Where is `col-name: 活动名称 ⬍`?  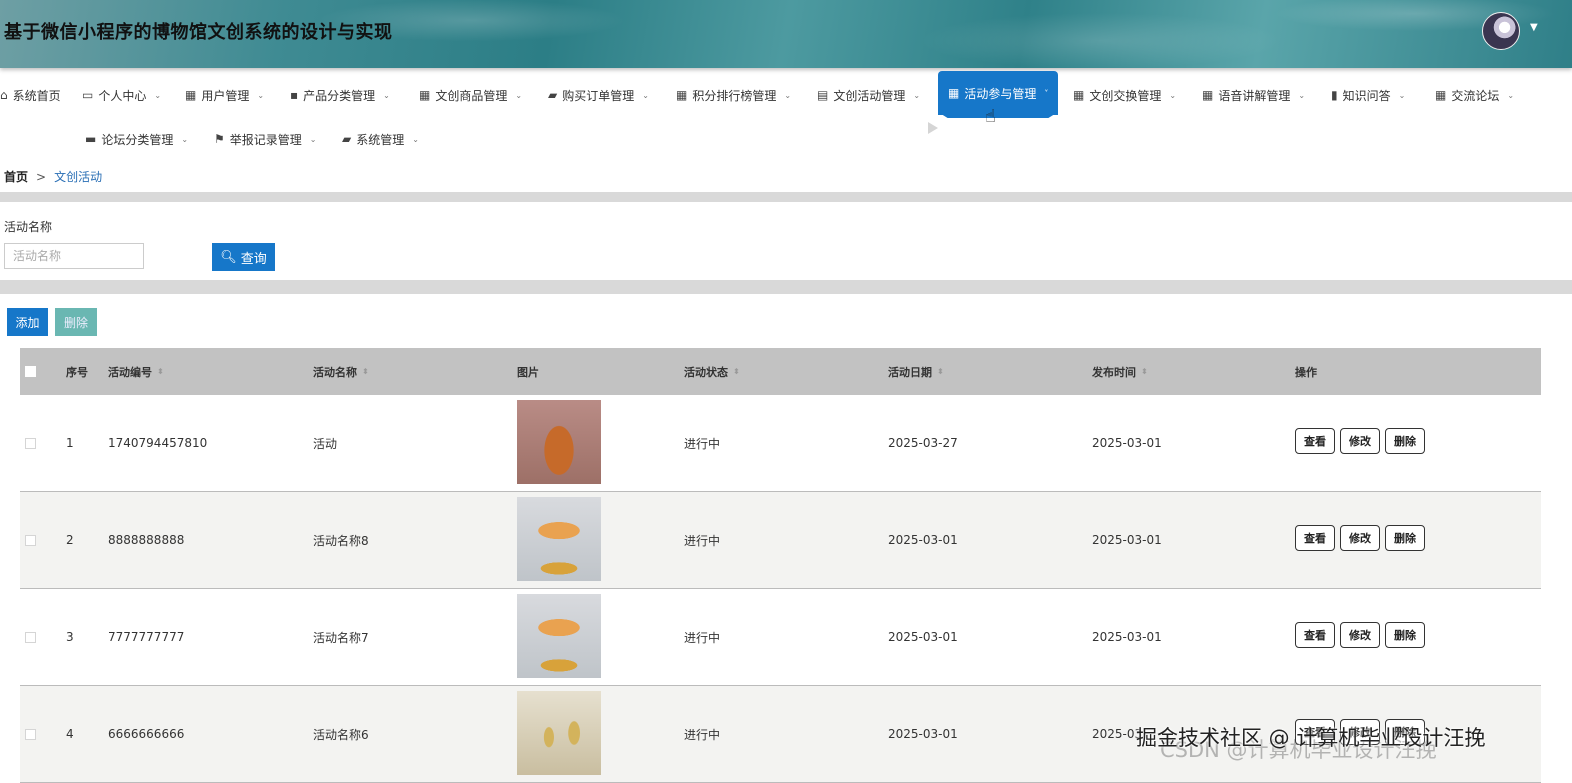 col-name: 活动名称 ⬍ is located at coordinates (341, 371).